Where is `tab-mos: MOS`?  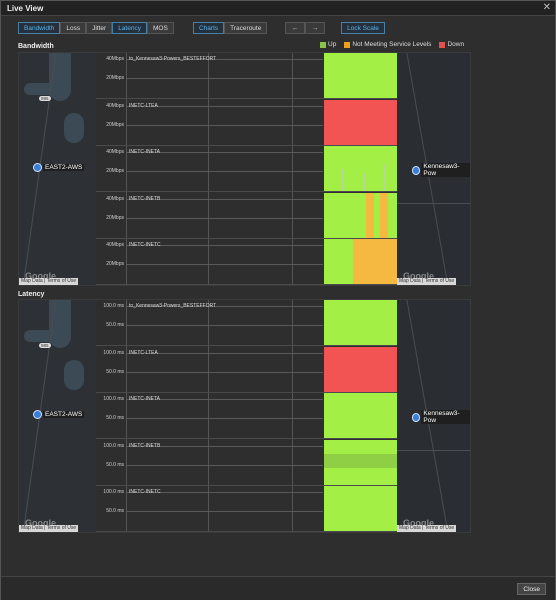 tab-mos: MOS is located at coordinates (160, 28).